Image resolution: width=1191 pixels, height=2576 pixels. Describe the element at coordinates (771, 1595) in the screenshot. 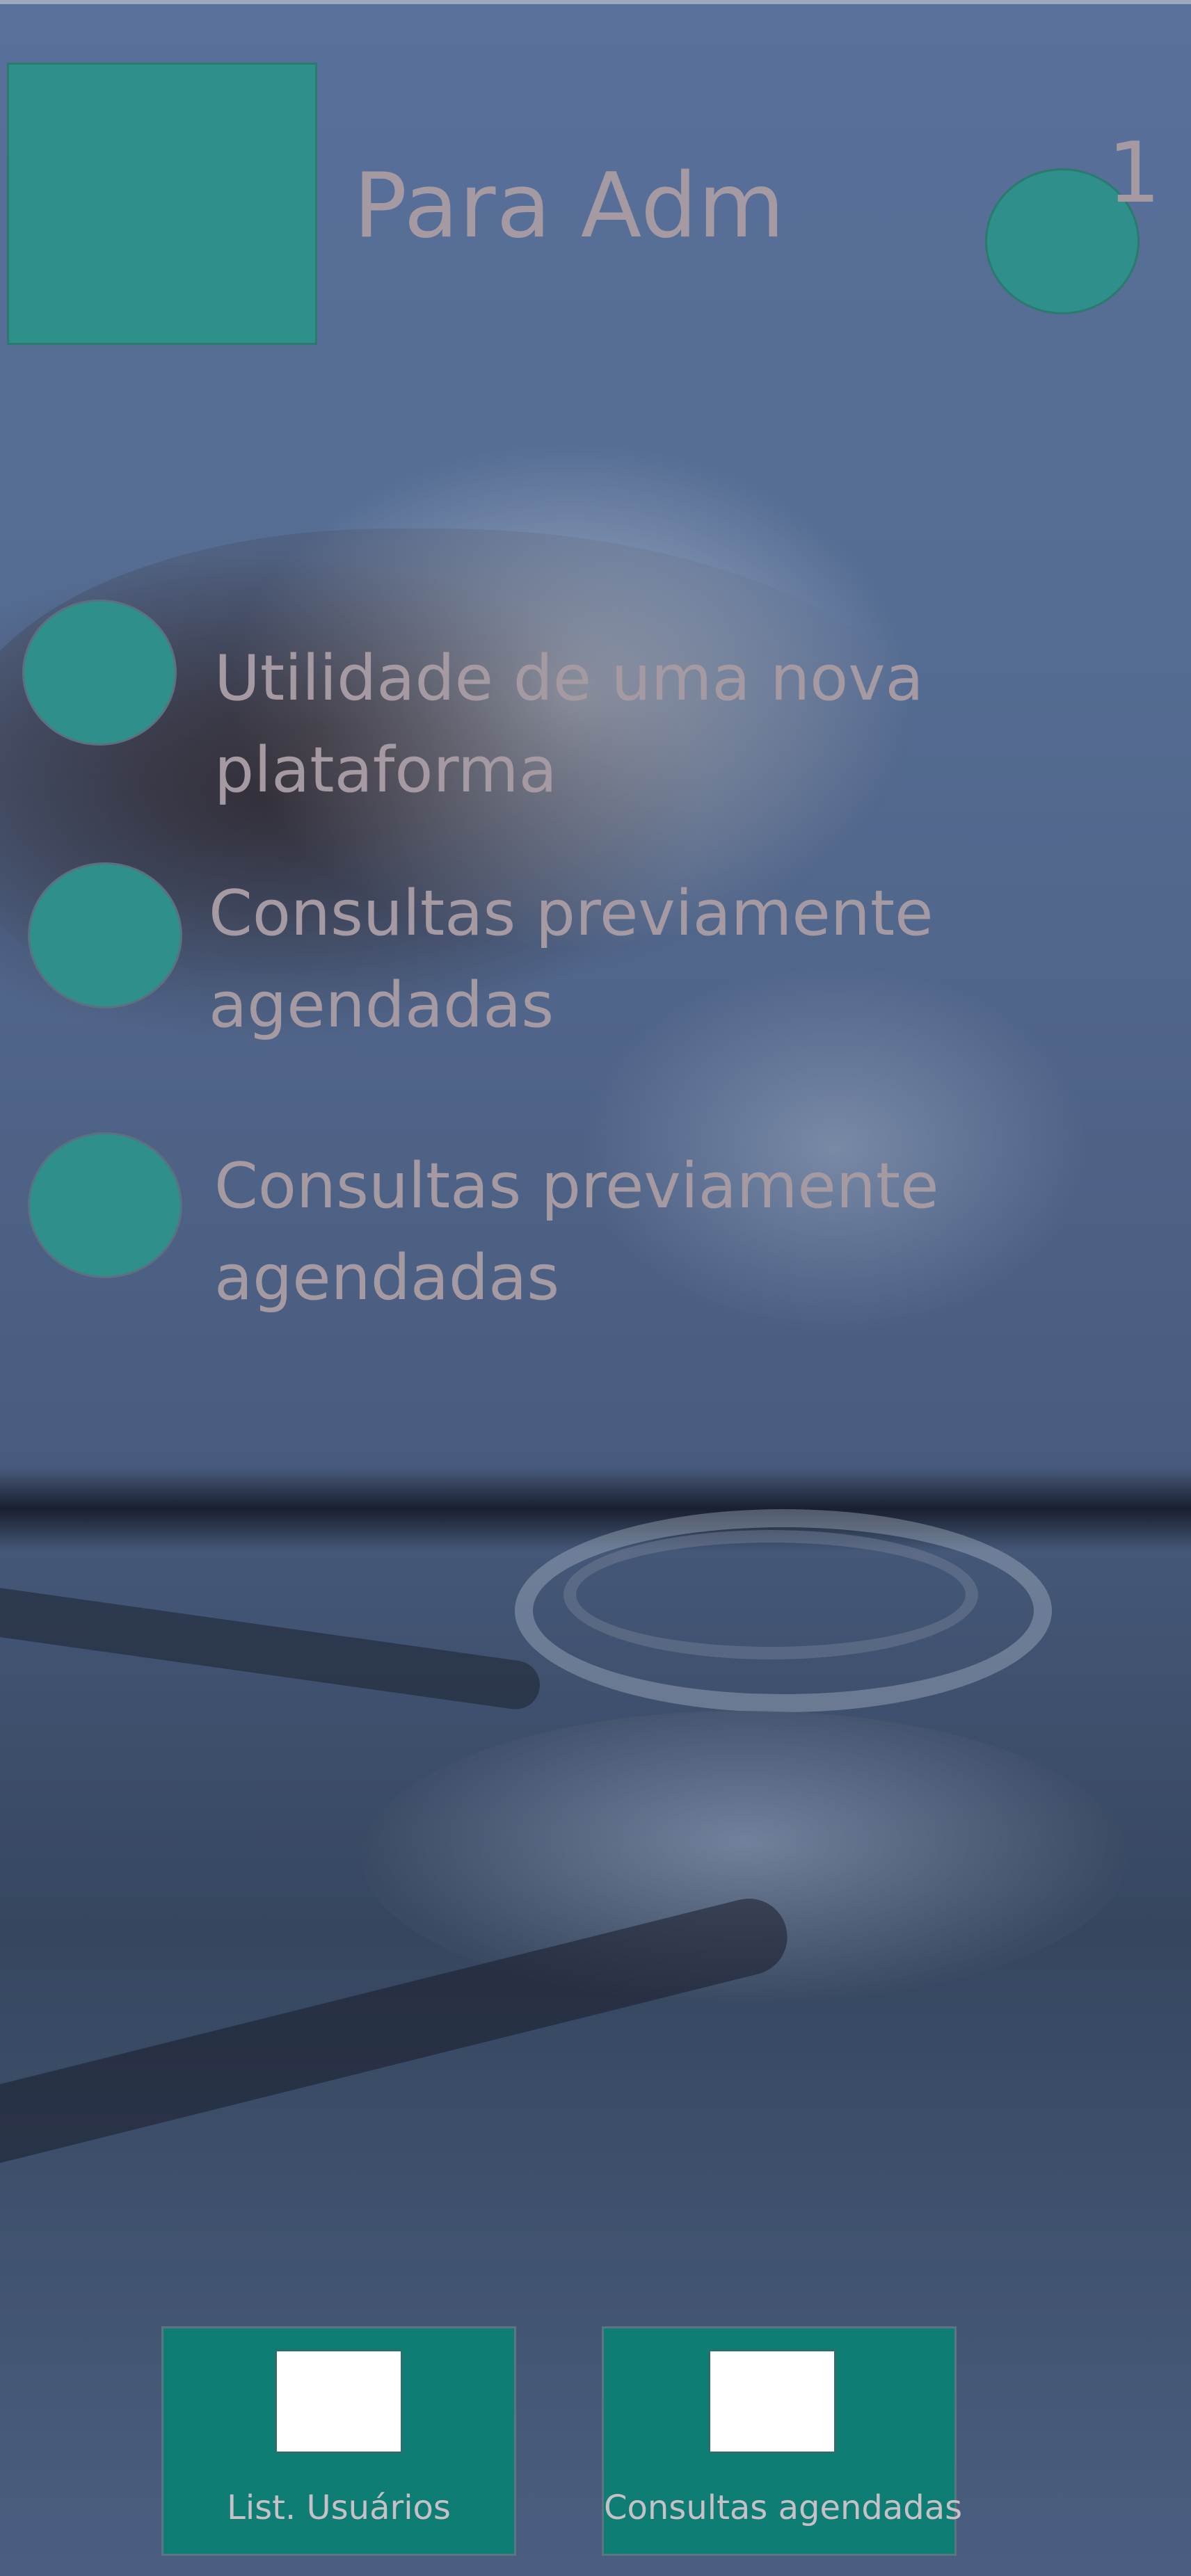

I see `background-stethoscope-inner-ring` at that location.